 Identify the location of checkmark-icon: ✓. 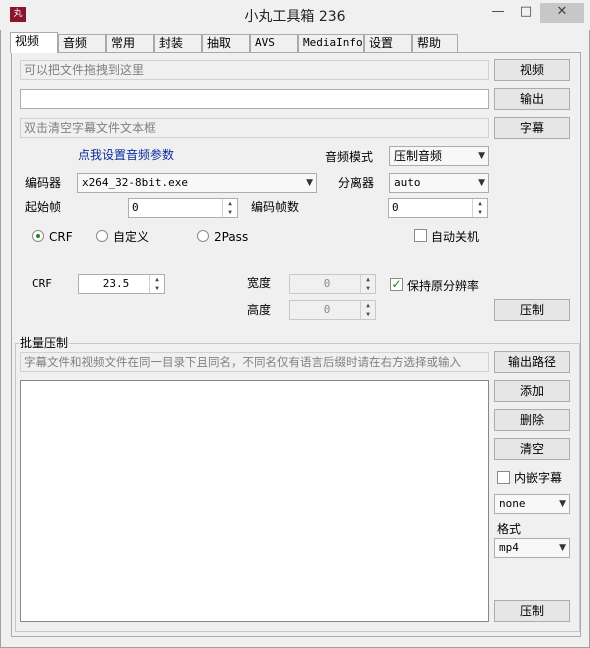
(396, 284).